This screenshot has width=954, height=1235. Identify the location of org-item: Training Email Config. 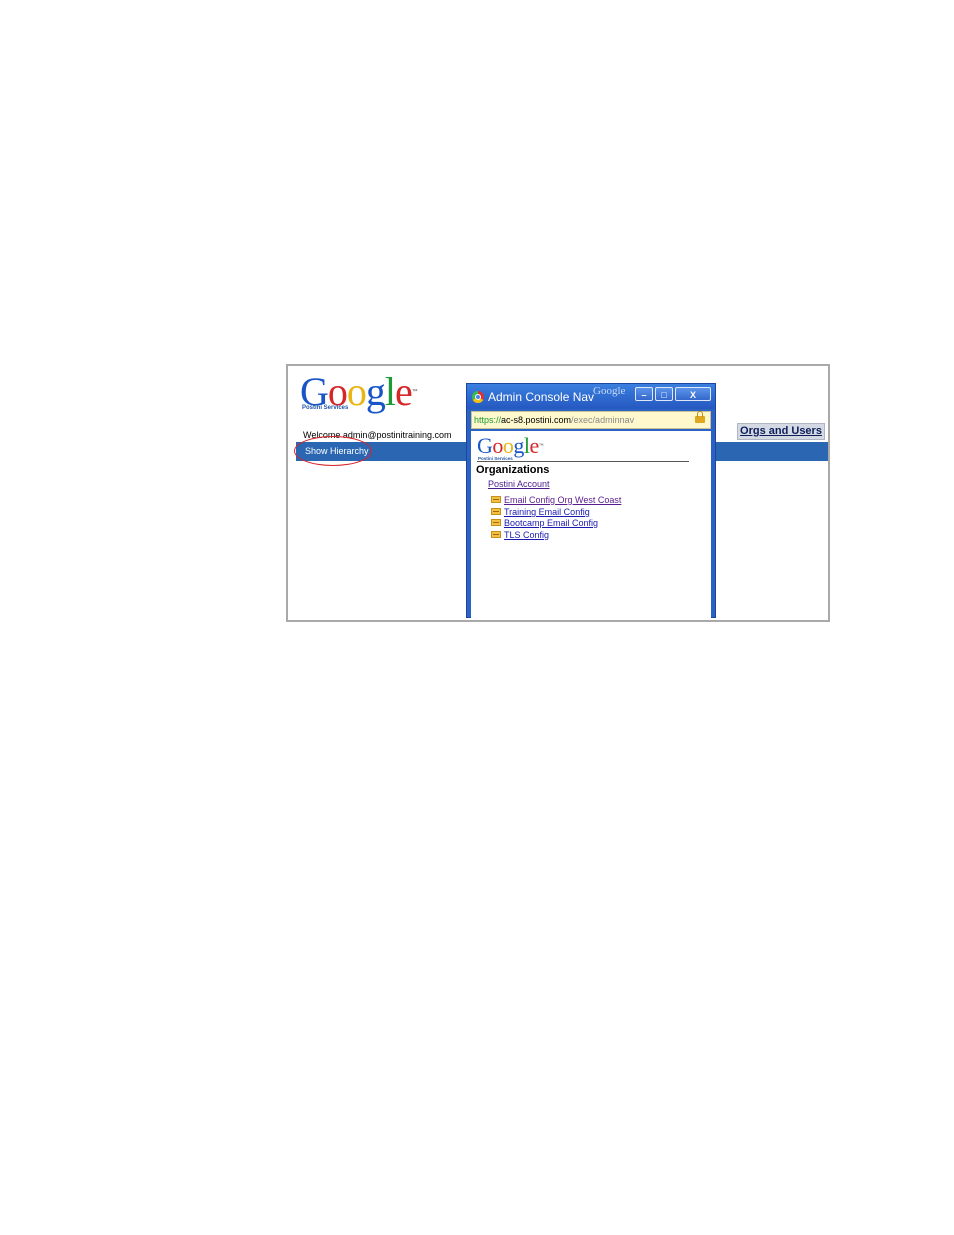
(540, 510).